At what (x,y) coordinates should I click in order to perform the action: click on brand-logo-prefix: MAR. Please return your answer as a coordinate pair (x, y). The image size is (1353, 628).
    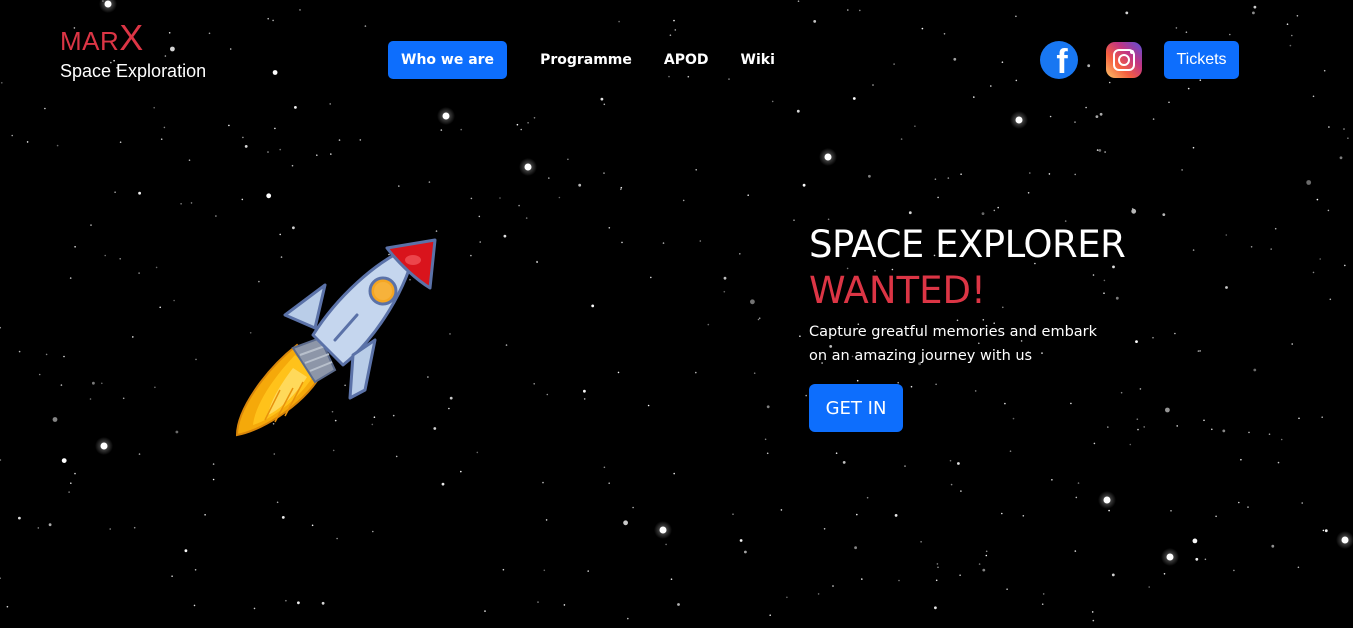
    Looking at the image, I should click on (90, 41).